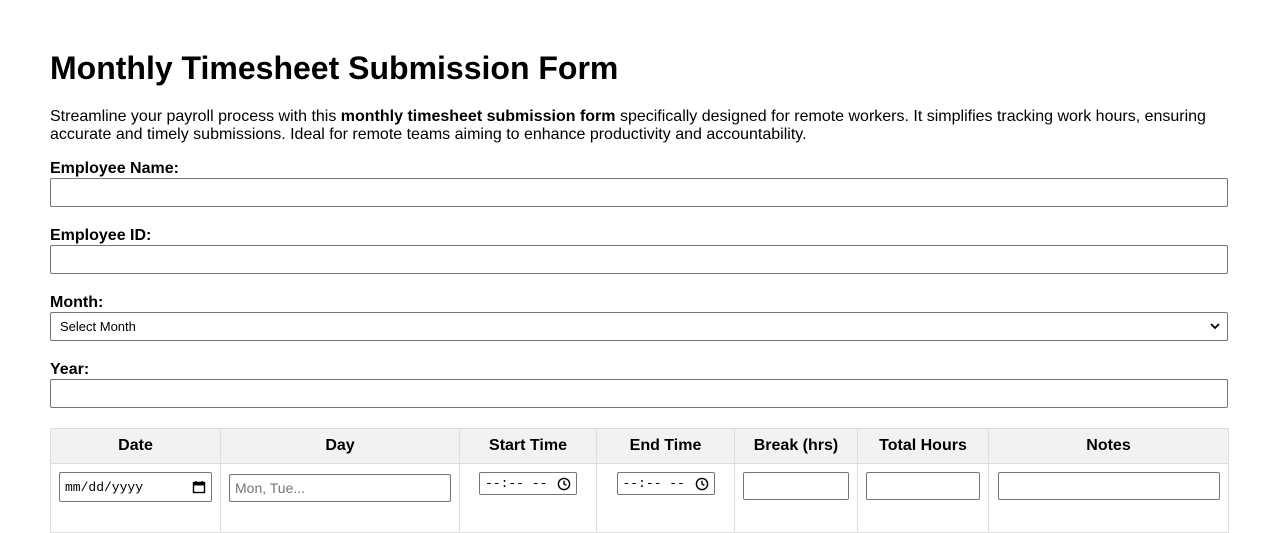 The image size is (1278, 533). What do you see at coordinates (796, 486) in the screenshot?
I see `break-hours-input` at bounding box center [796, 486].